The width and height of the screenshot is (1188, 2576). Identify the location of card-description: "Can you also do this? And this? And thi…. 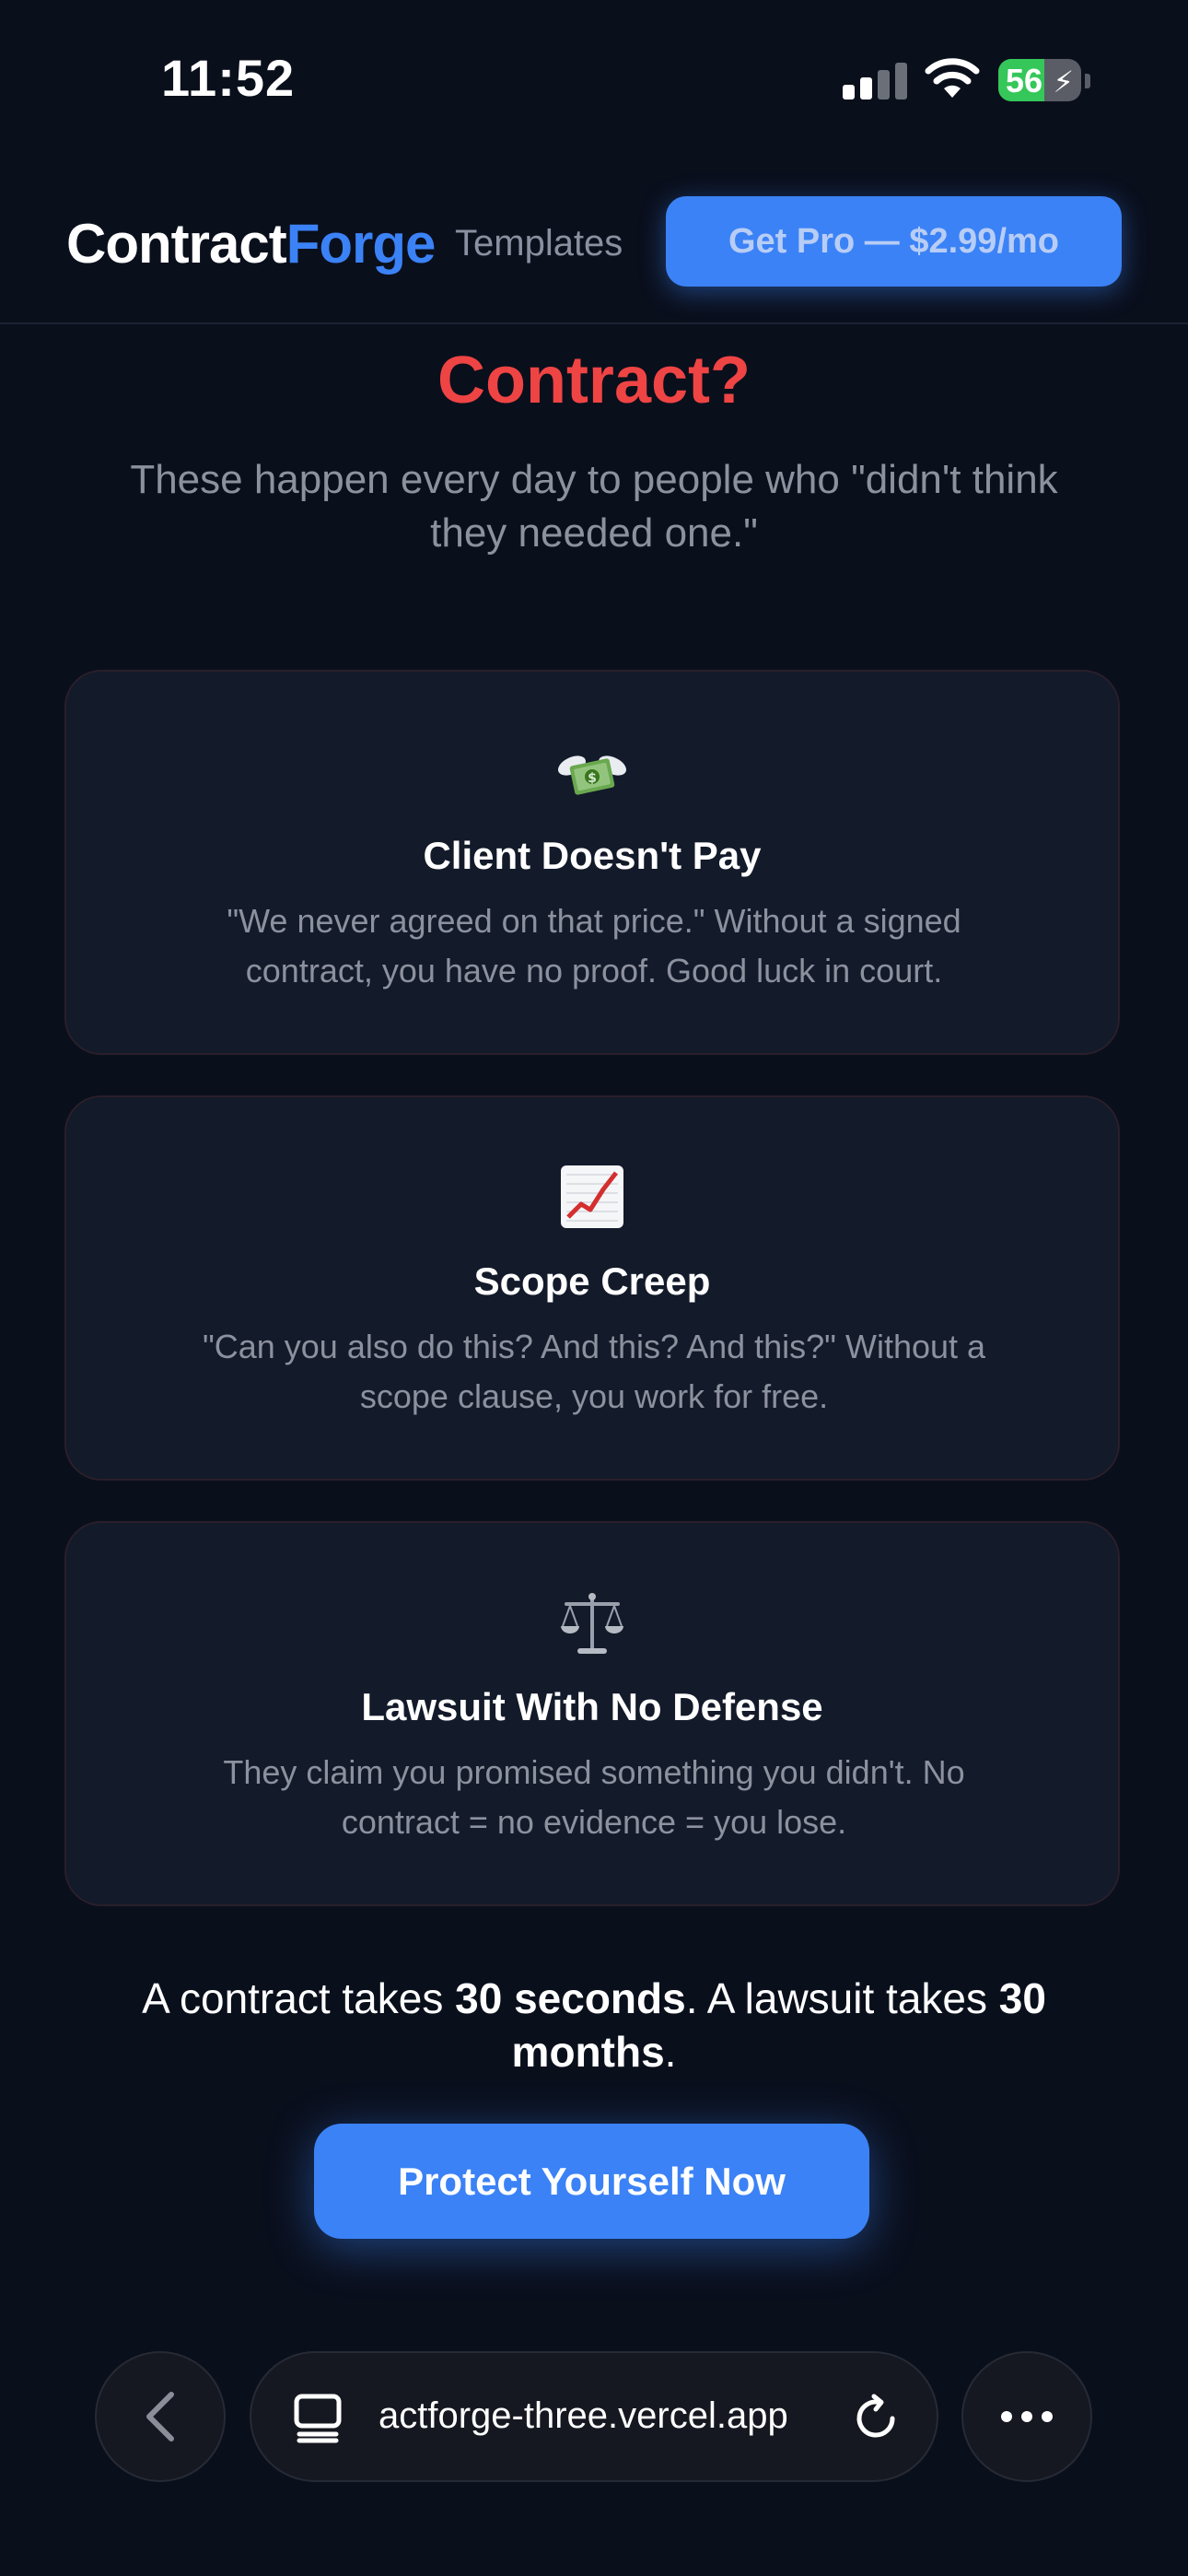
(594, 1371).